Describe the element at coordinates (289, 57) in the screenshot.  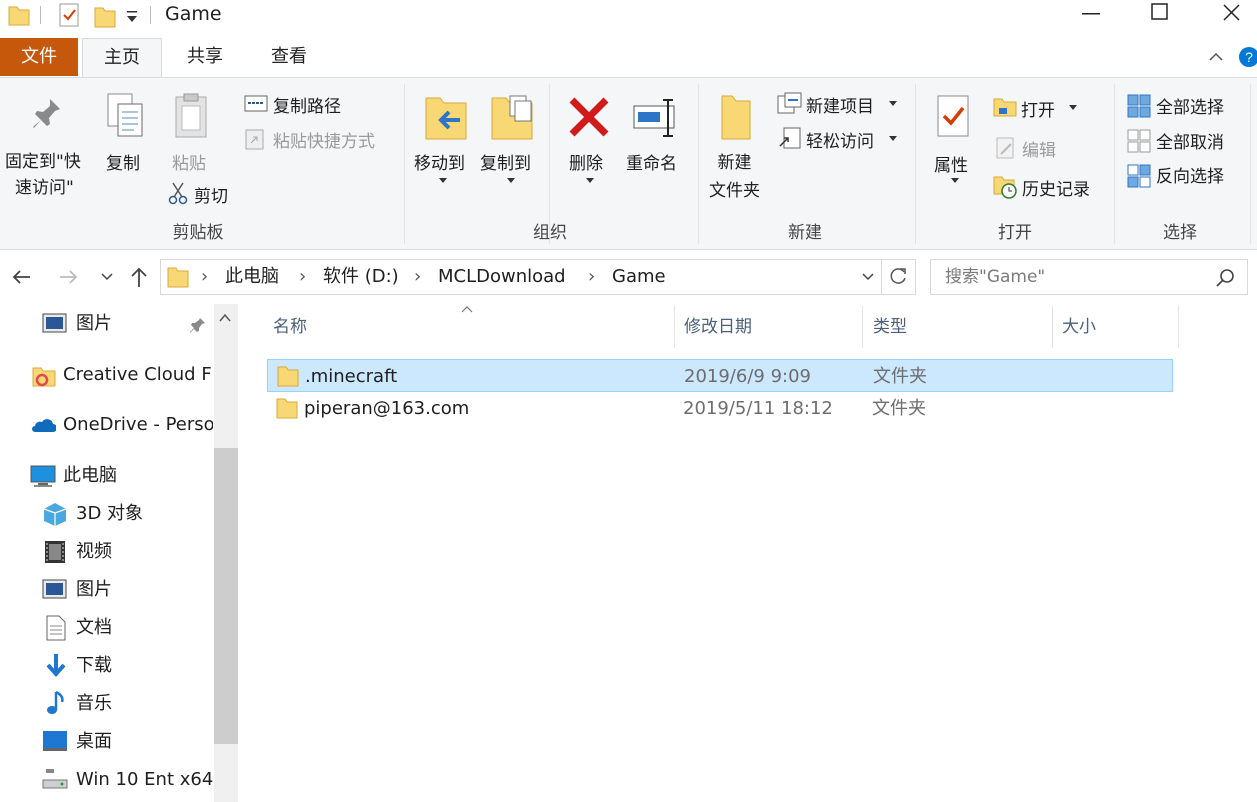
I see `tab-view: 查看` at that location.